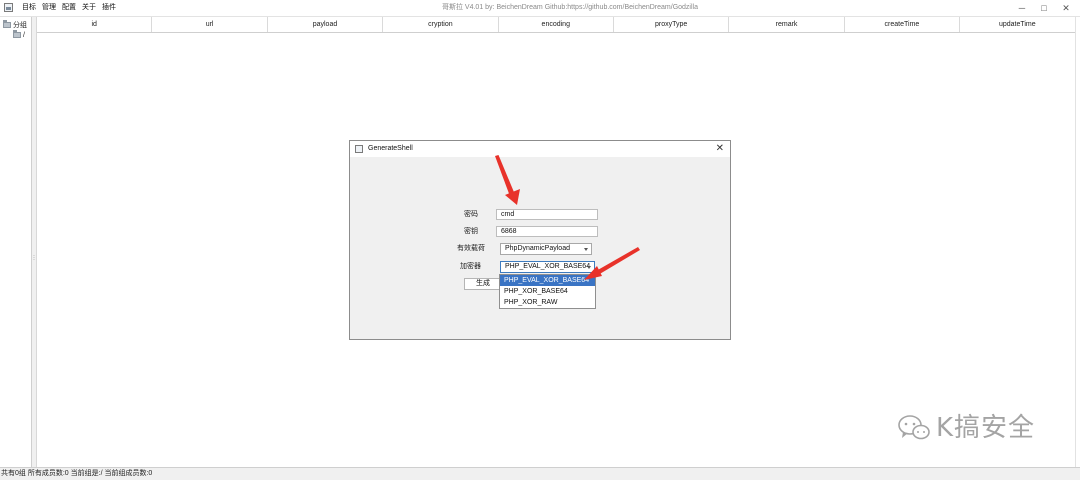 The height and width of the screenshot is (480, 1080). What do you see at coordinates (483, 284) in the screenshot?
I see `generate-button: 生成` at bounding box center [483, 284].